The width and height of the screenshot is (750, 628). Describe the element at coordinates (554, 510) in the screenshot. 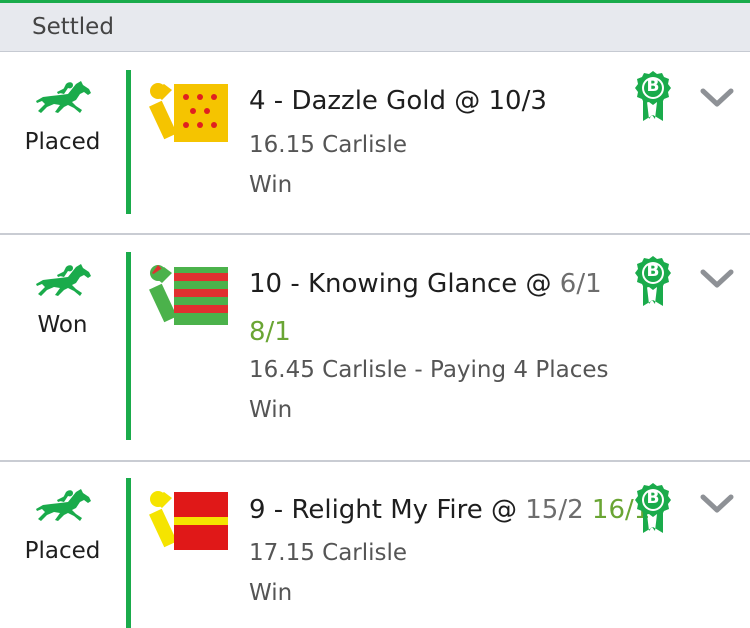

I see `odds-original: 15/2` at that location.